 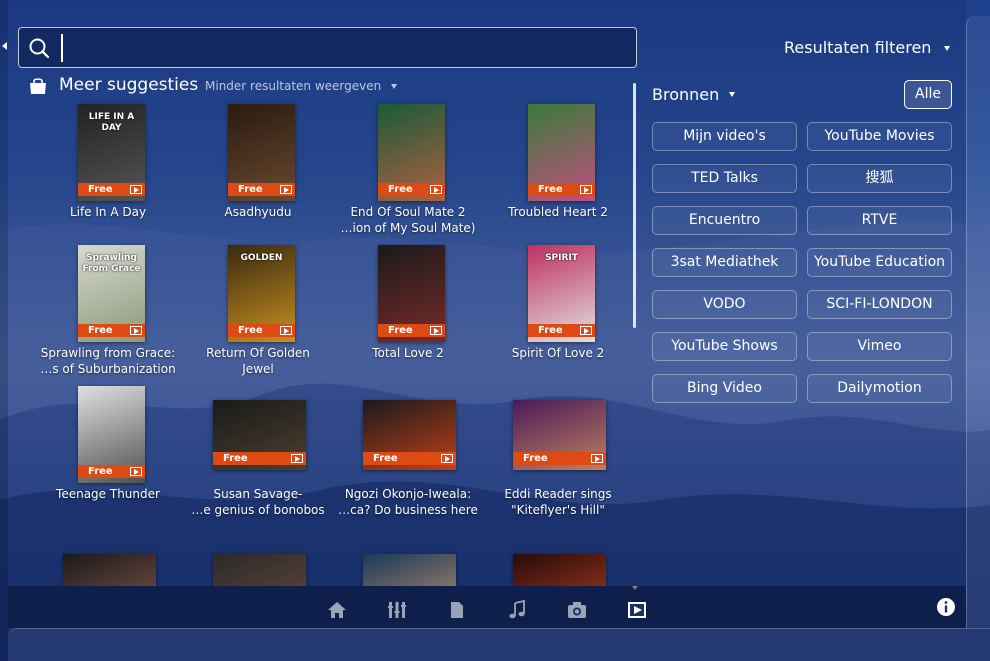 I want to click on result-title: Troubled Heart 2, so click(x=558, y=212).